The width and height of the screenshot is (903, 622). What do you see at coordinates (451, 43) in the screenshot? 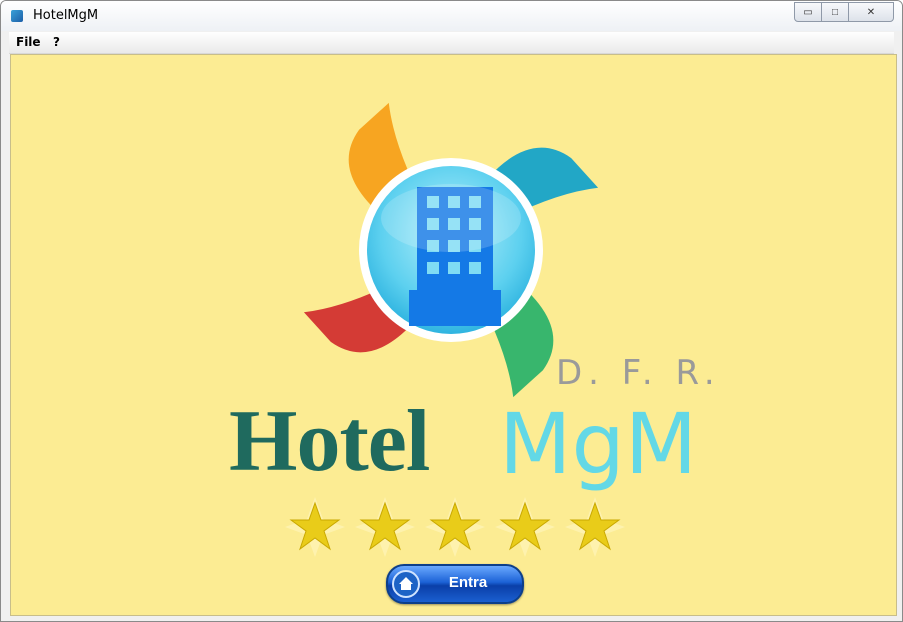
I see `menu-bar: File ?` at bounding box center [451, 43].